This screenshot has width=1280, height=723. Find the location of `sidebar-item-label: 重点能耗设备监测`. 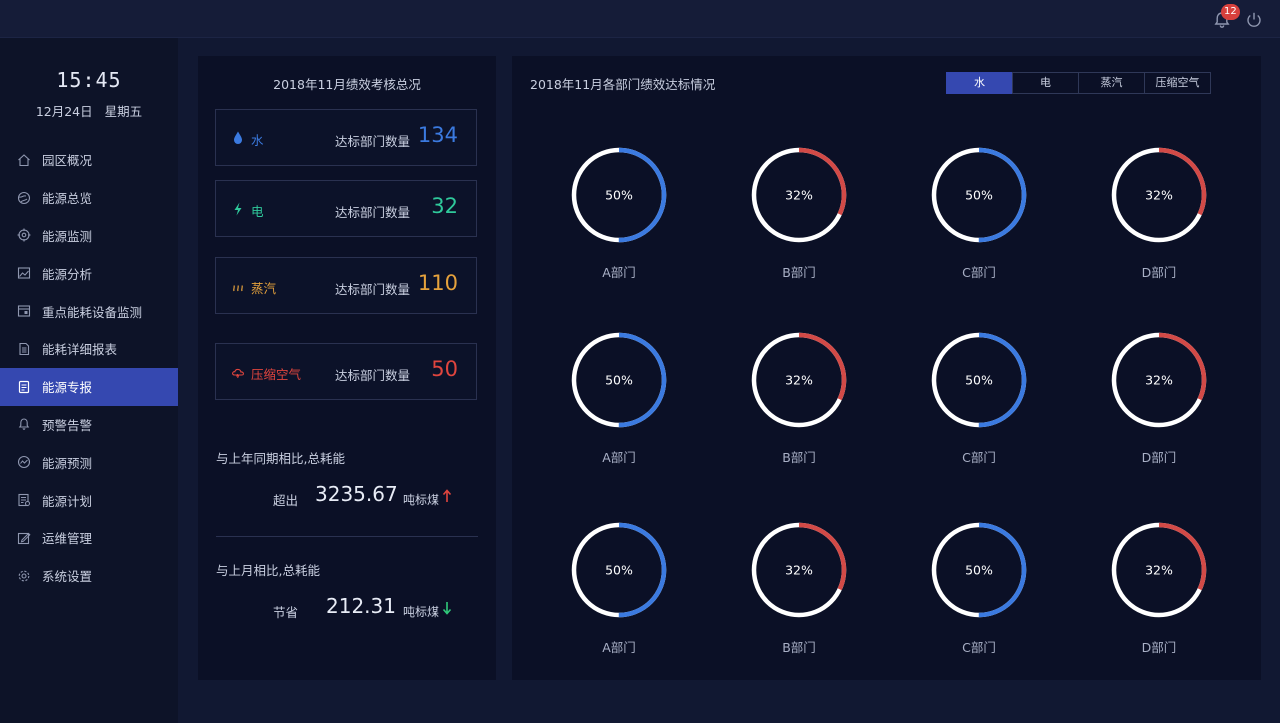

sidebar-item-label: 重点能耗设备监测 is located at coordinates (92, 312).